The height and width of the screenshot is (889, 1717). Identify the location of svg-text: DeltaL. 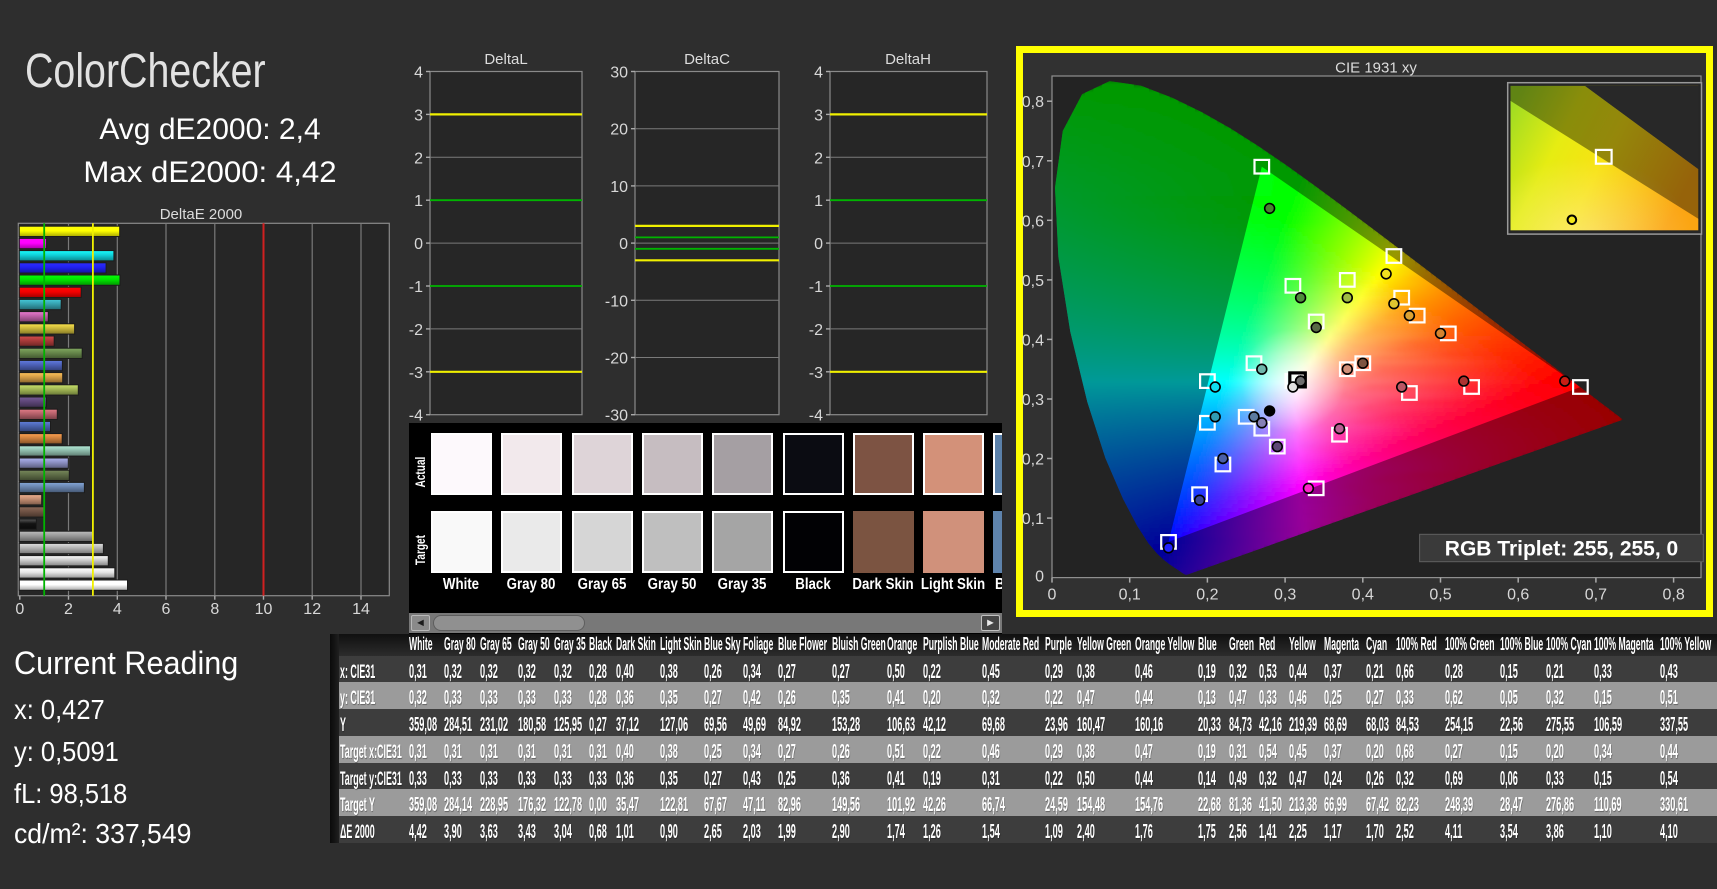
(505, 59).